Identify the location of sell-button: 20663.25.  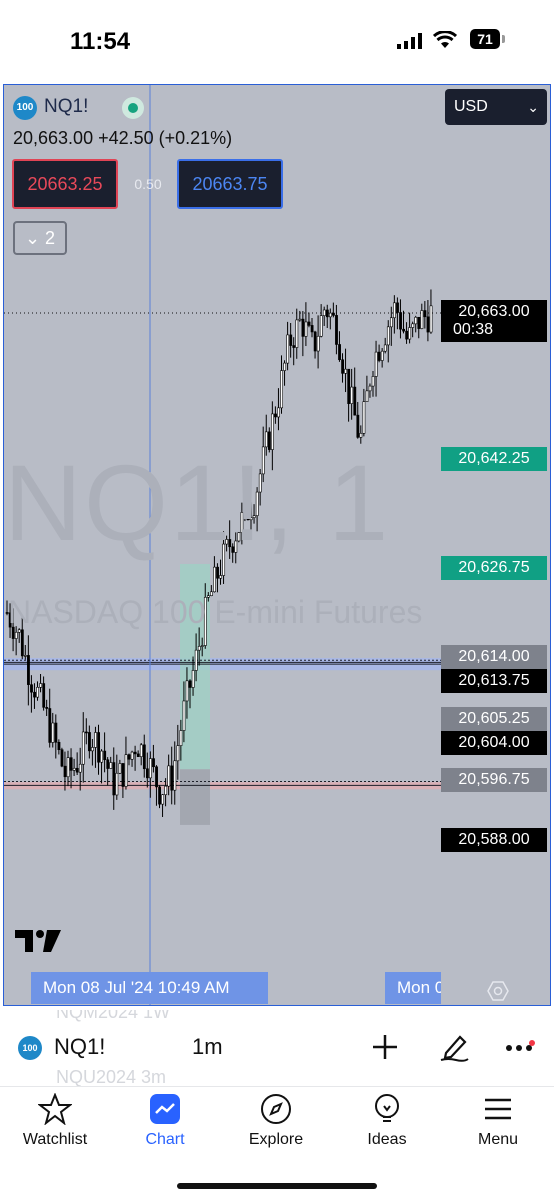
(65, 184).